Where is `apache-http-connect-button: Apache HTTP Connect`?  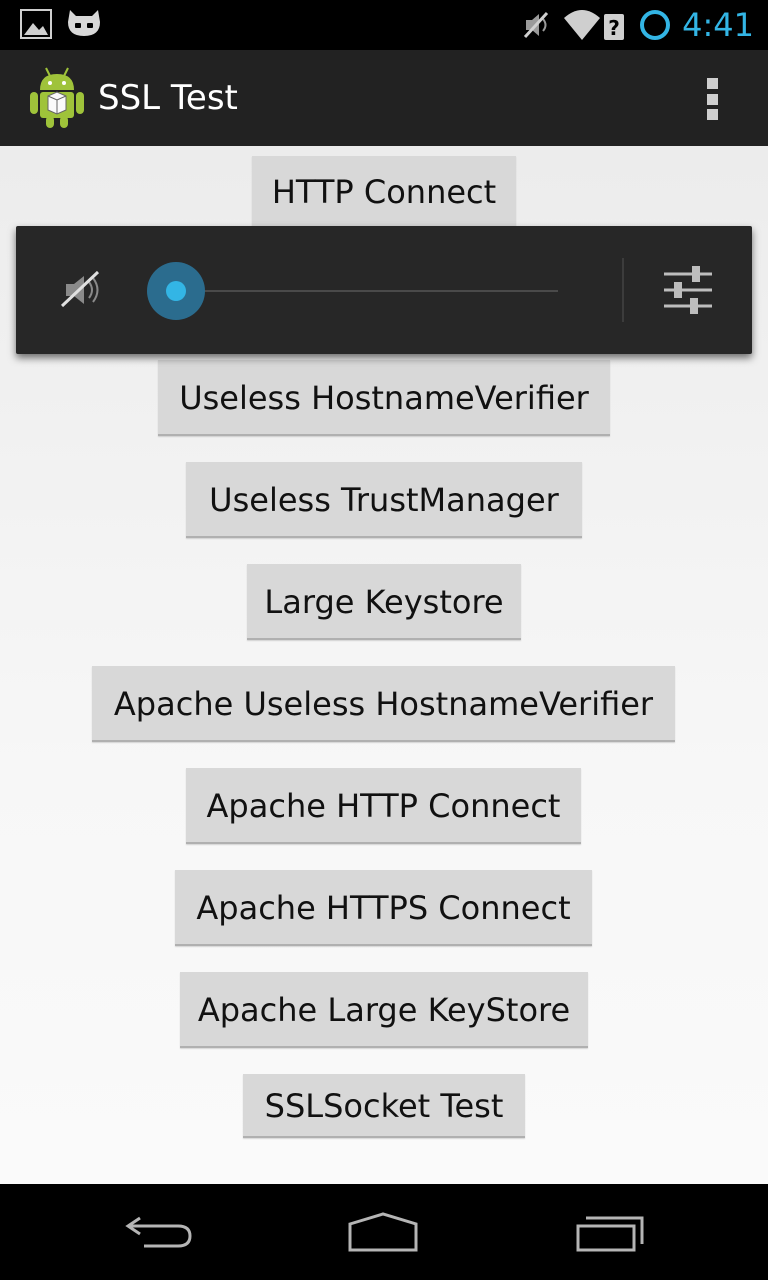 apache-http-connect-button: Apache HTTP Connect is located at coordinates (383, 806).